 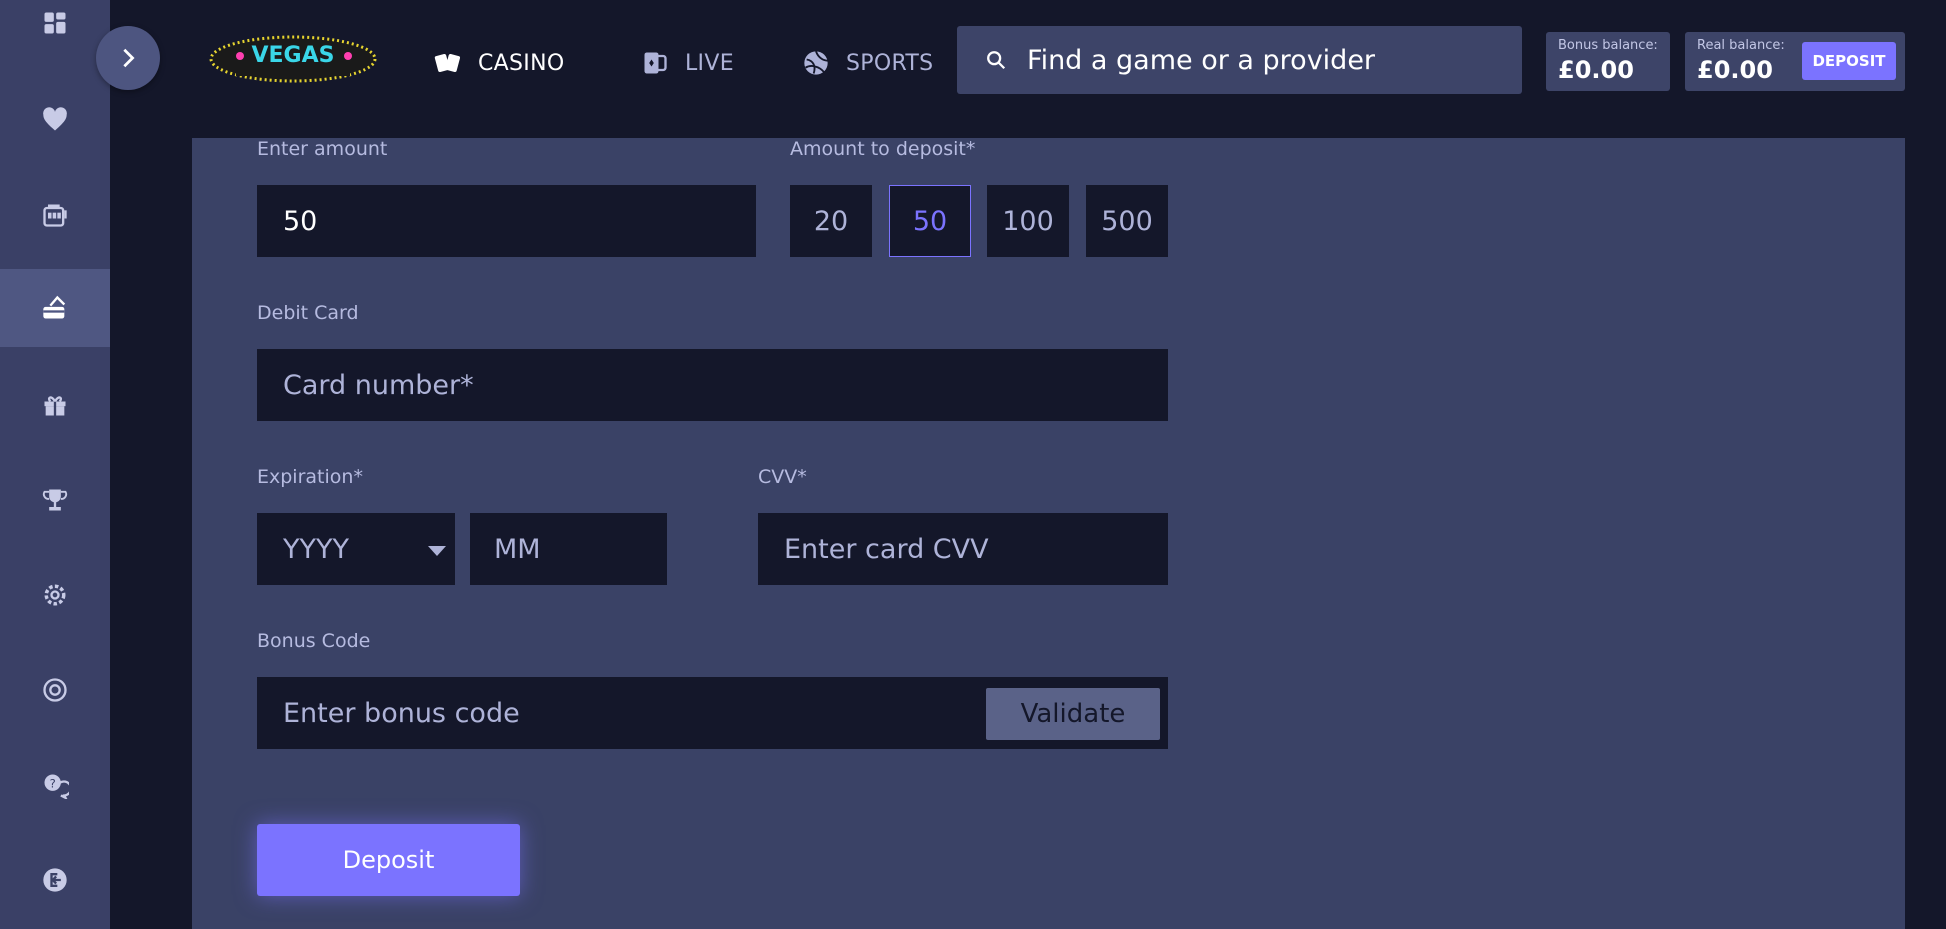 I want to click on support-icon, so click(x=55, y=690).